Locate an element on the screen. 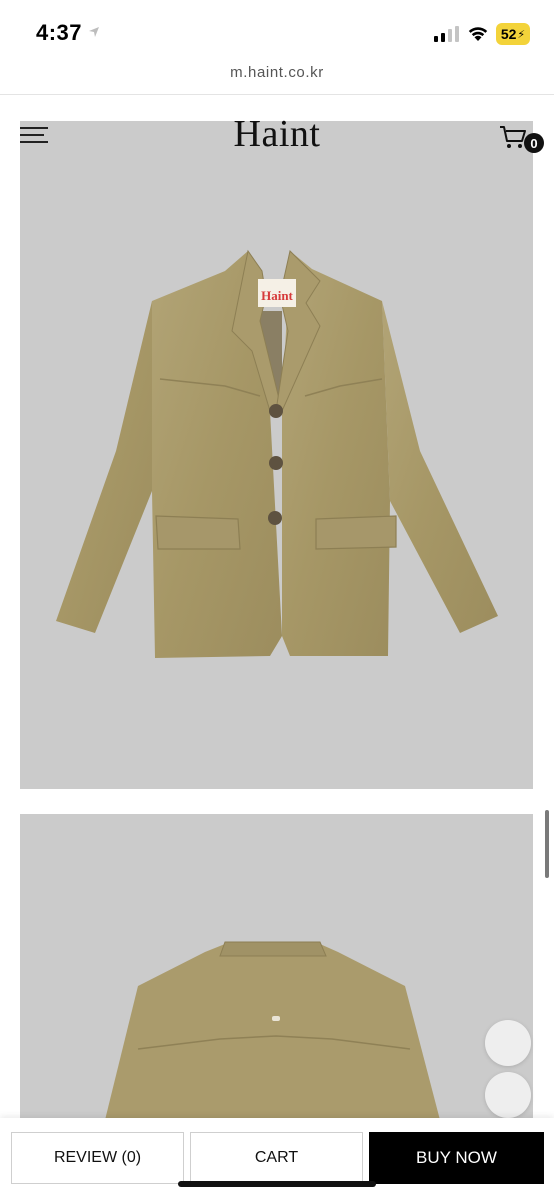  page-scrollbar is located at coordinates (547, 844).